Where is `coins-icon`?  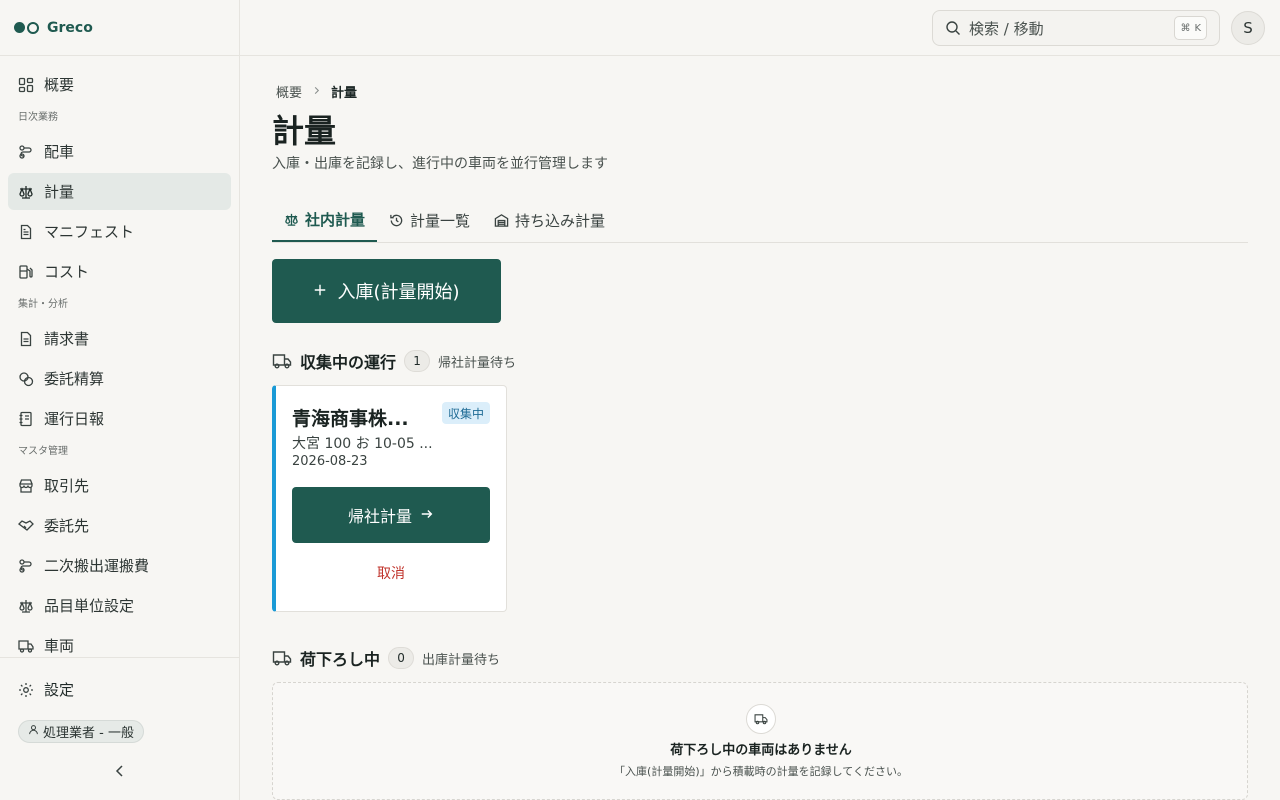 coins-icon is located at coordinates (26, 379).